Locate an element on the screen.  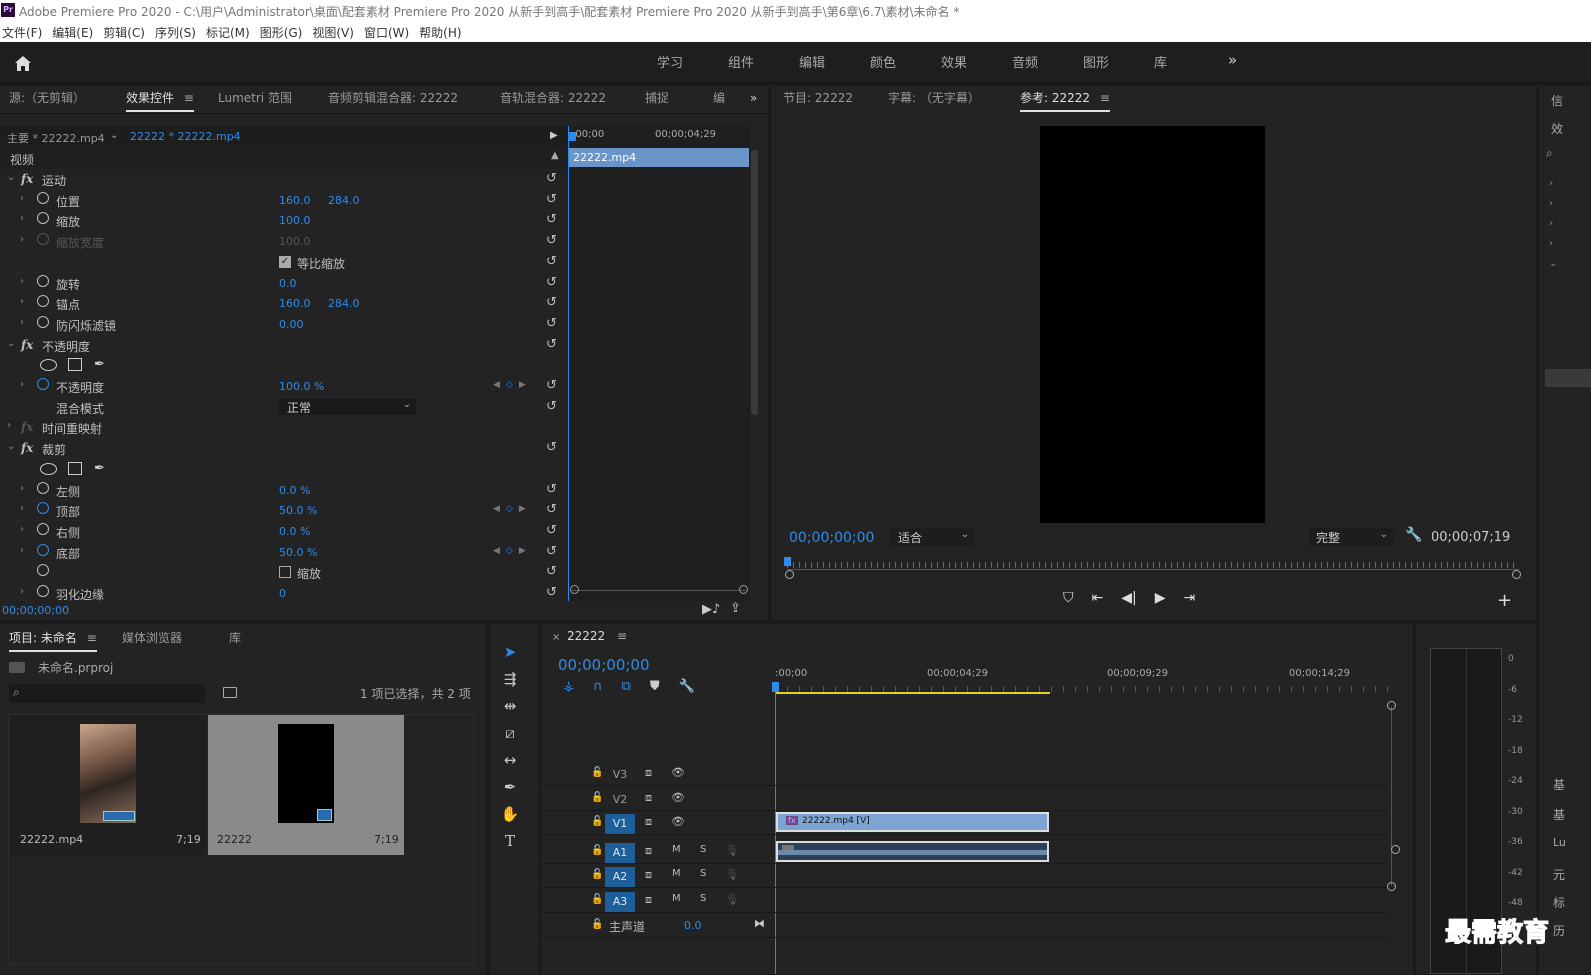
hand-tool-icon: ✋ is located at coordinates (510, 814).